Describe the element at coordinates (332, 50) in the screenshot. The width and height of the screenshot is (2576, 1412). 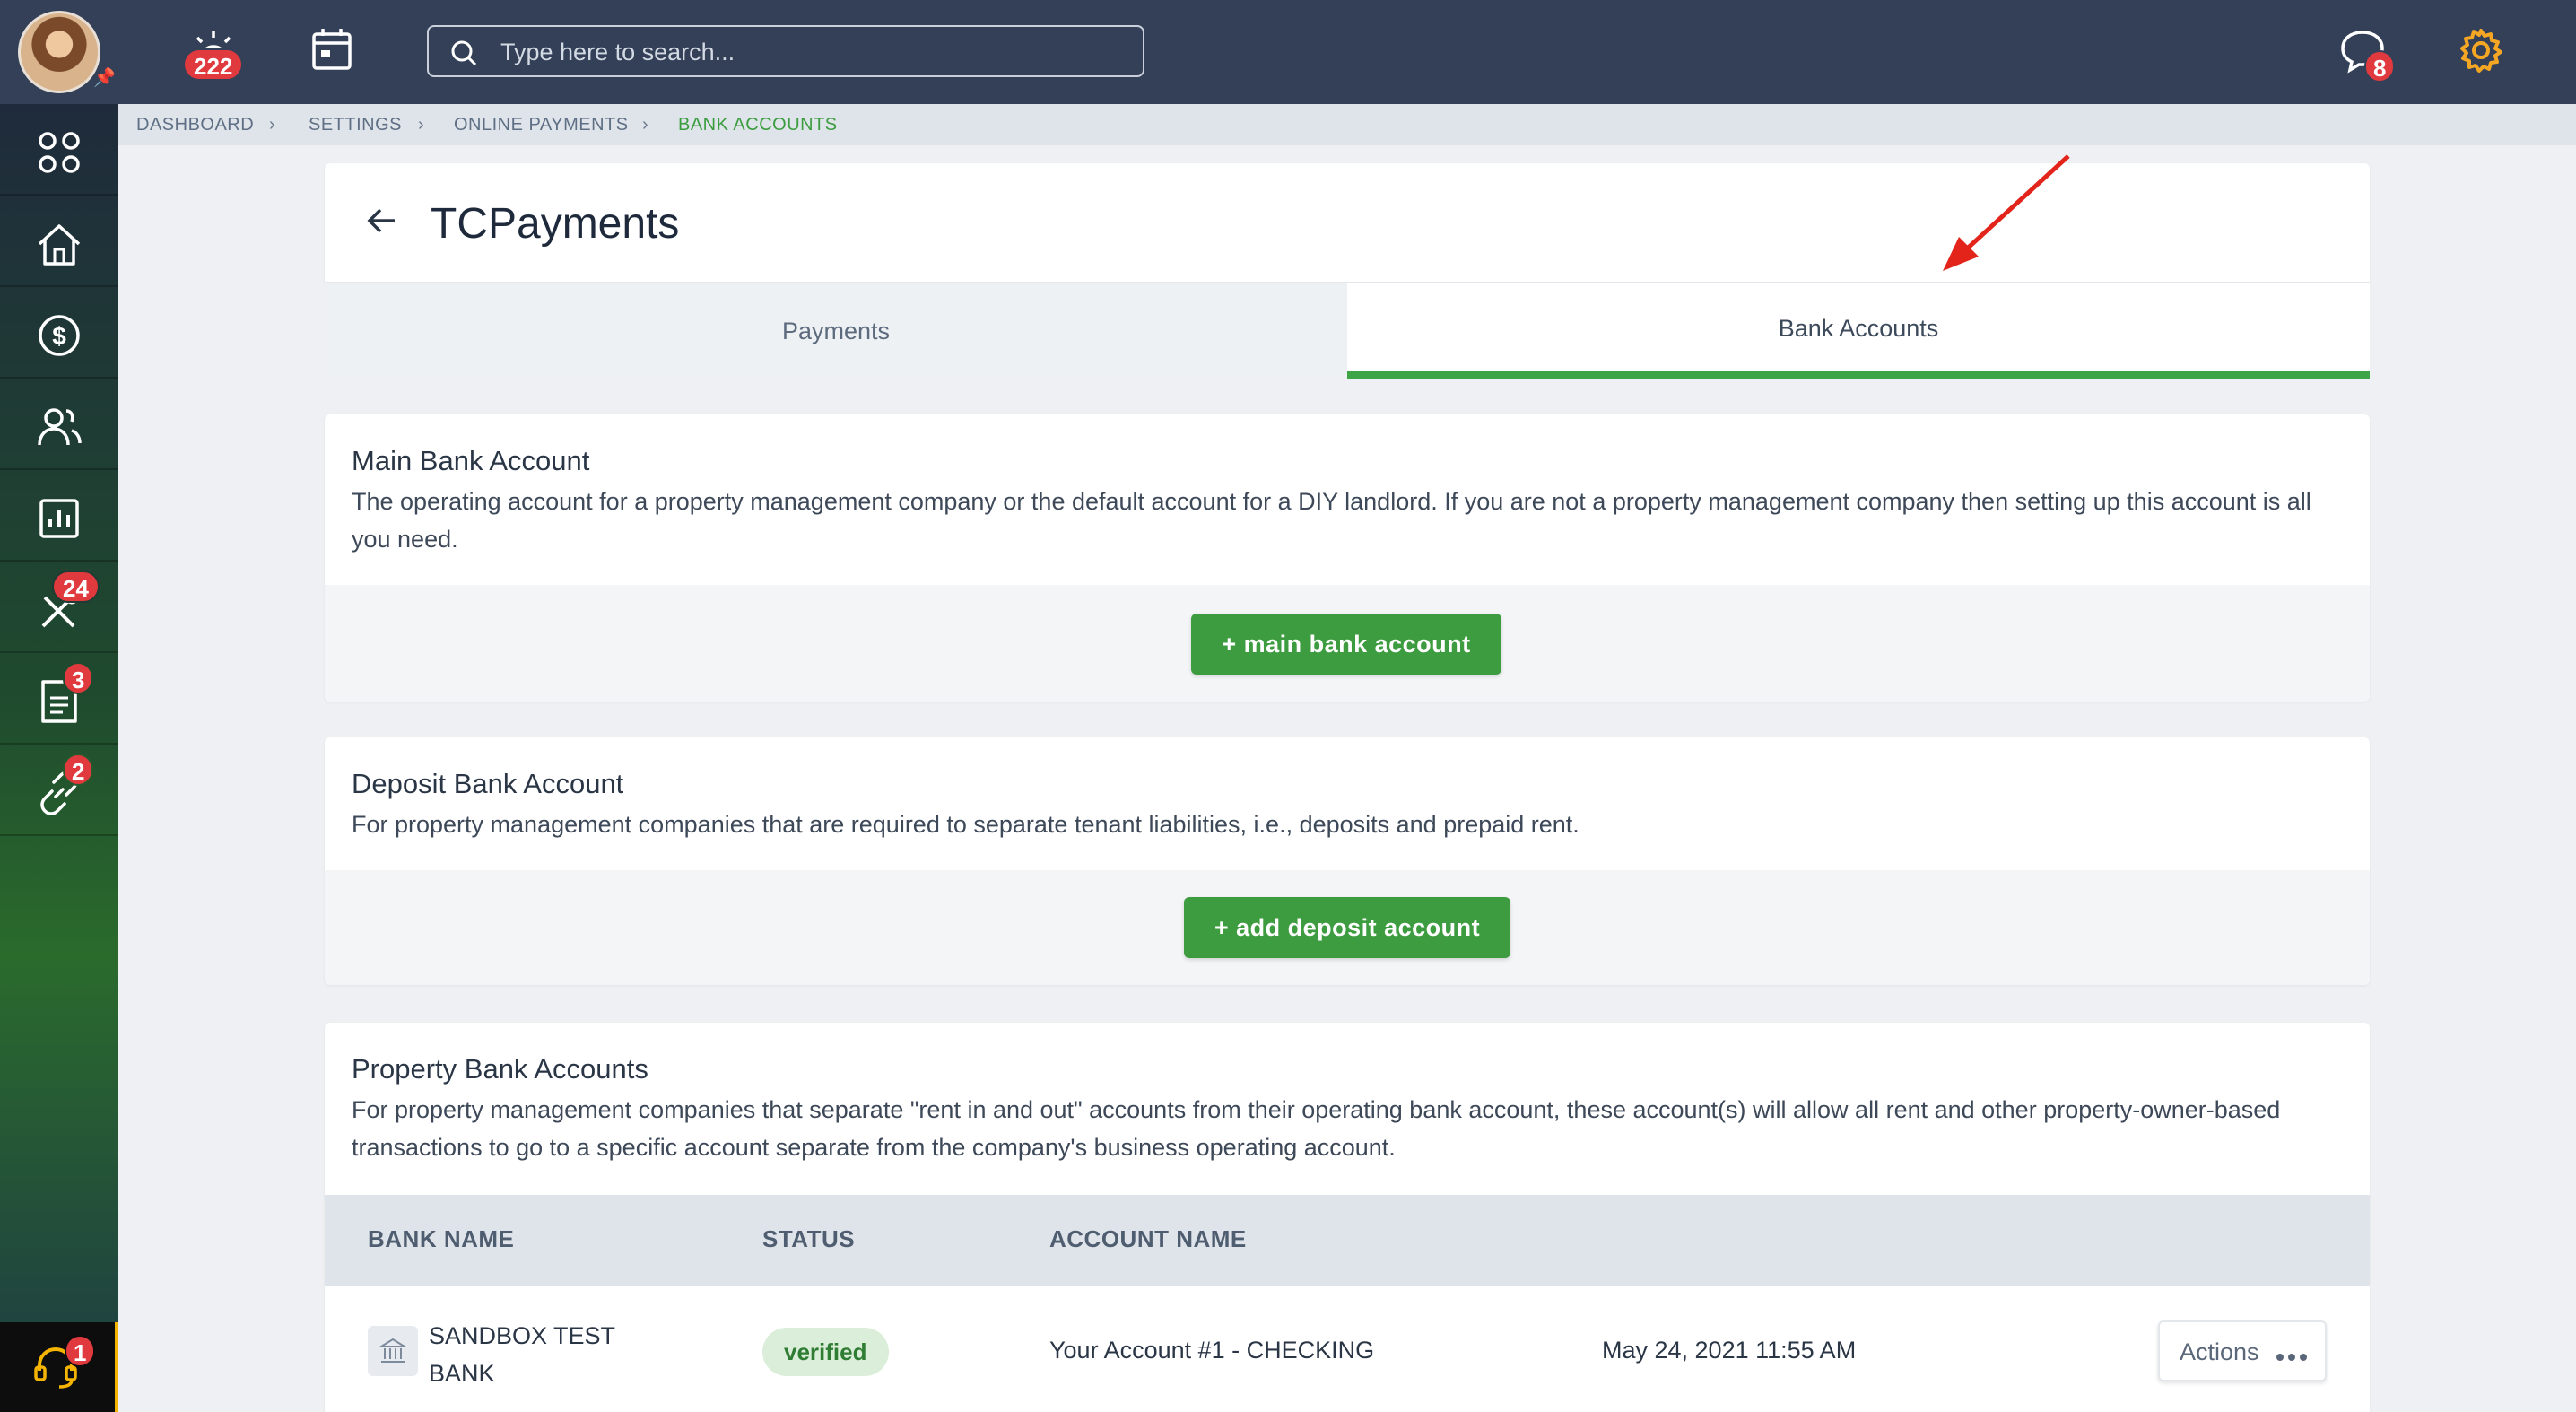
I see `calendar-icon` at that location.